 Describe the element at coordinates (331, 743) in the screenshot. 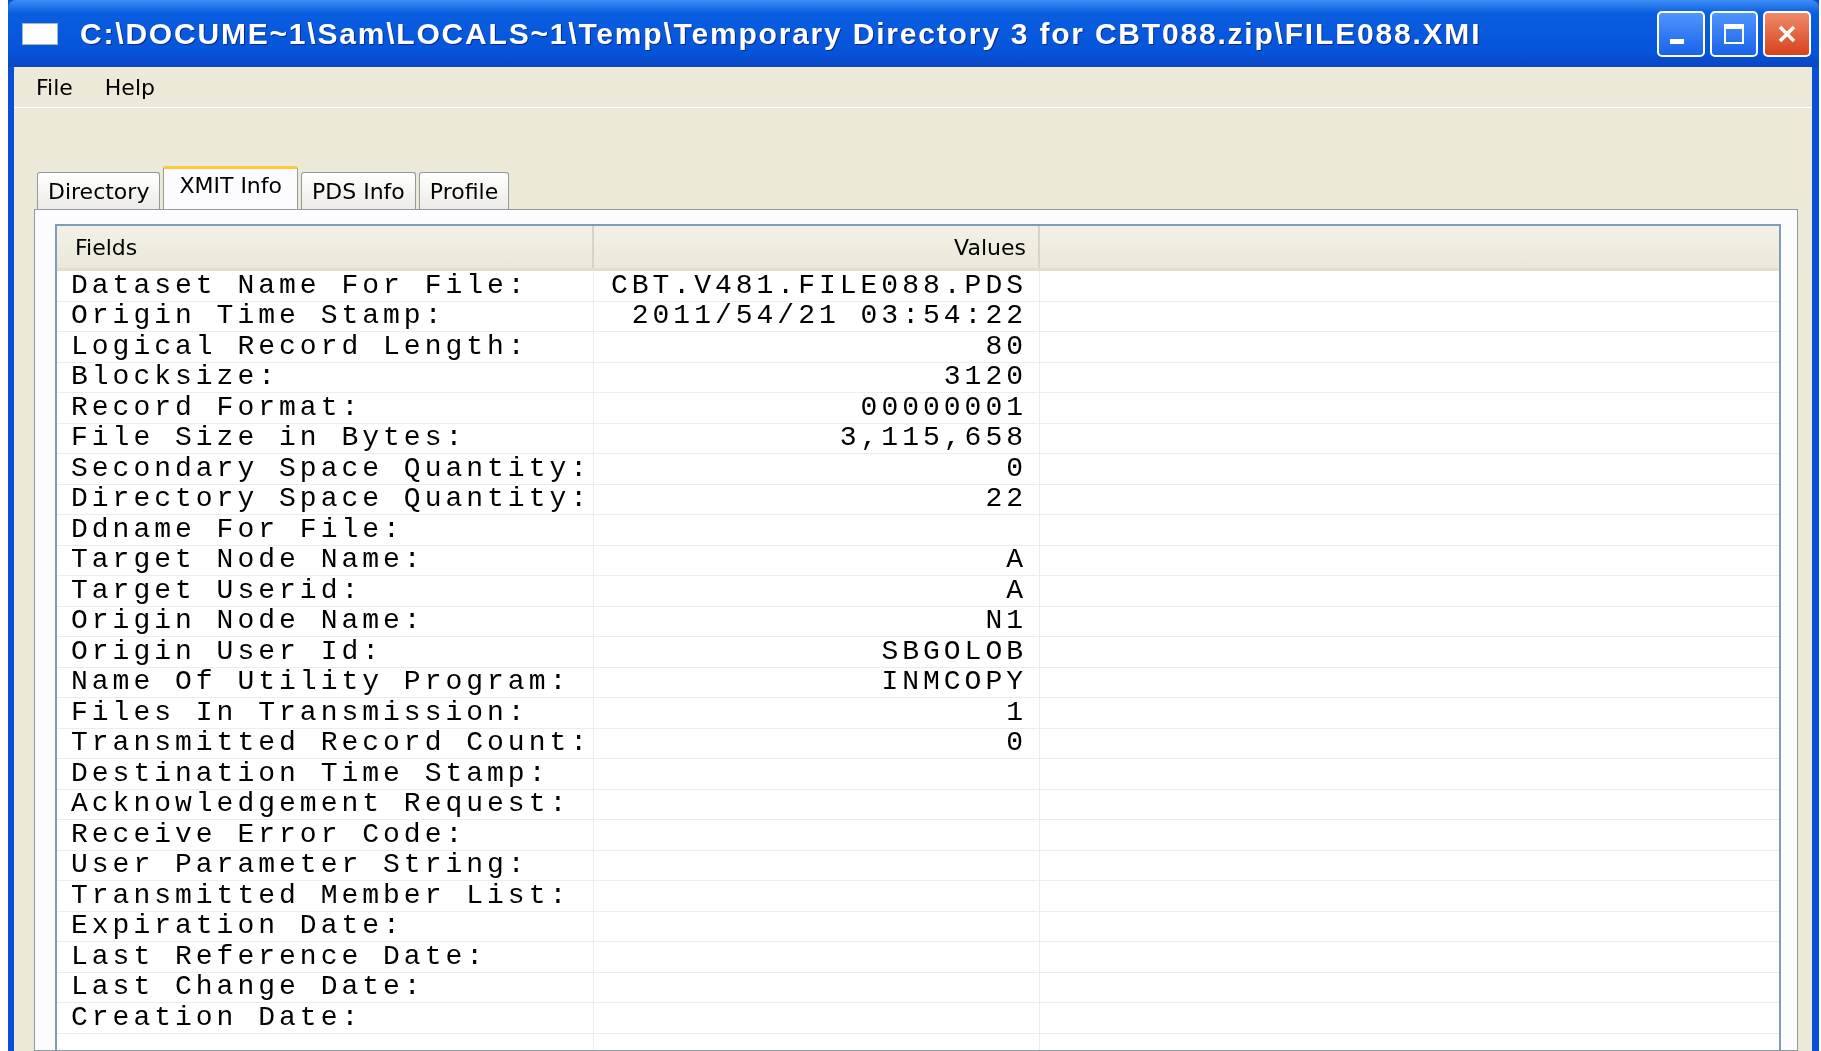

I see `field-name: Transmitted Record Count:` at that location.